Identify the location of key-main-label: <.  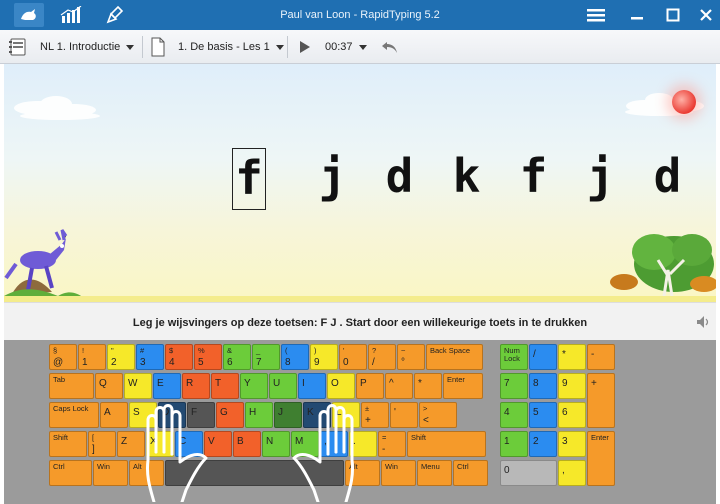
(426, 420).